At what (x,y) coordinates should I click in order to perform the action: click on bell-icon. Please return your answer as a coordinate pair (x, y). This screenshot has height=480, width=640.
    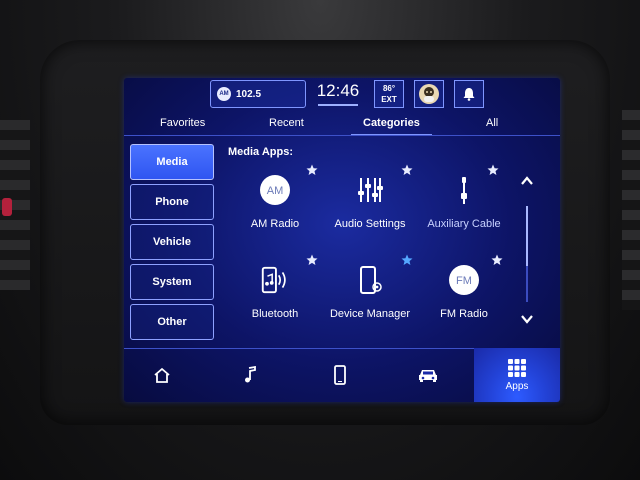
    Looking at the image, I should click on (469, 94).